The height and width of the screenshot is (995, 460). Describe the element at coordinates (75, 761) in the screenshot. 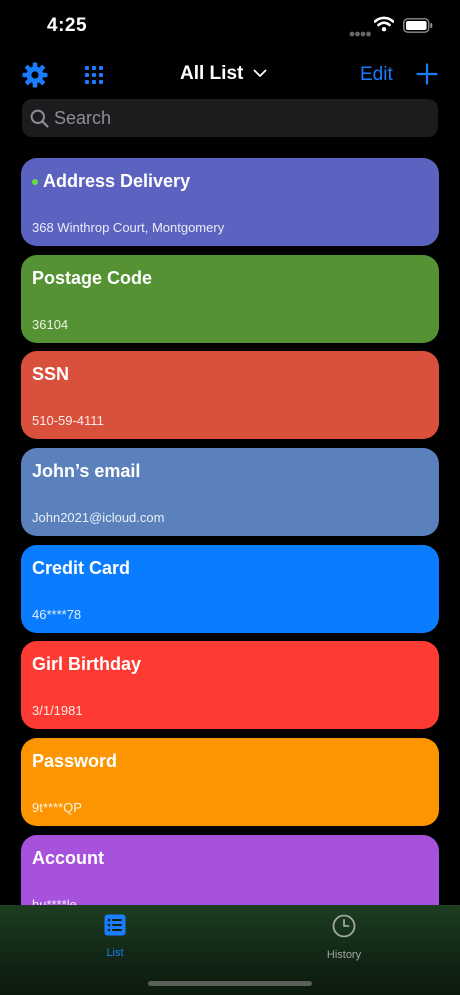

I see `card-title: Password` at that location.